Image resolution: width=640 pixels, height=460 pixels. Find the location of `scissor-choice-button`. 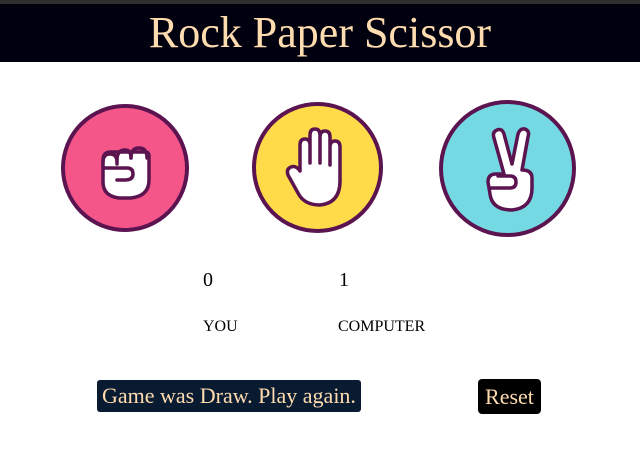

scissor-choice-button is located at coordinates (507, 168).